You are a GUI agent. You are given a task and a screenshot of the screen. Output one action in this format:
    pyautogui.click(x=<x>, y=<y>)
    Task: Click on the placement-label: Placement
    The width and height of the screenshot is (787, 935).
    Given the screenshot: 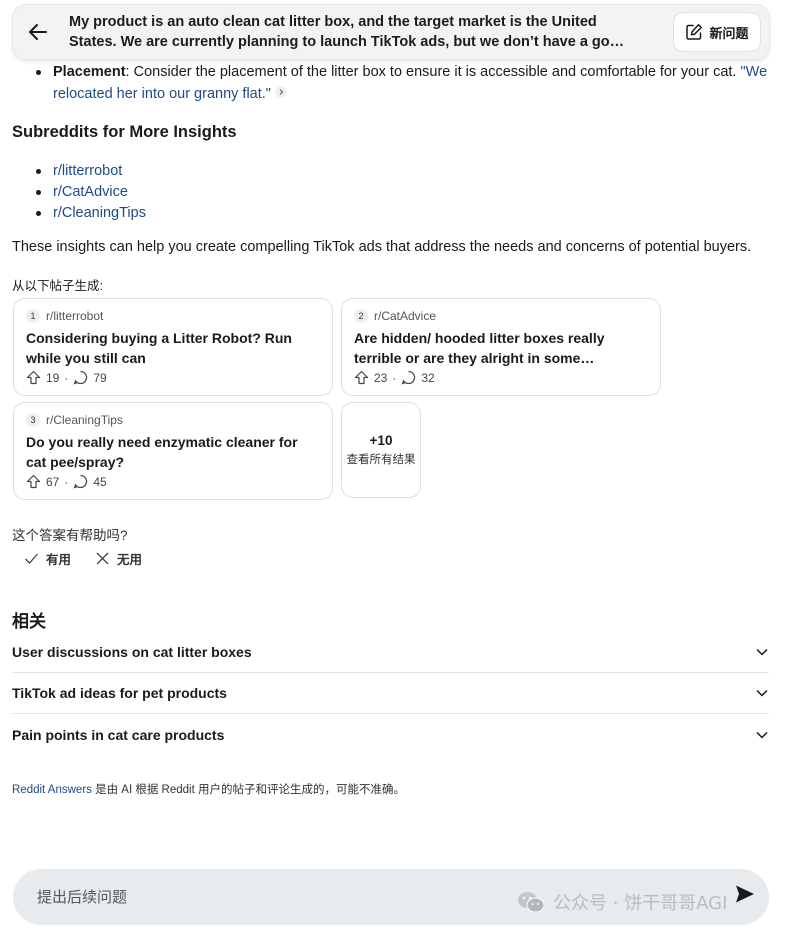 What is the action you would take?
    pyautogui.click(x=89, y=72)
    